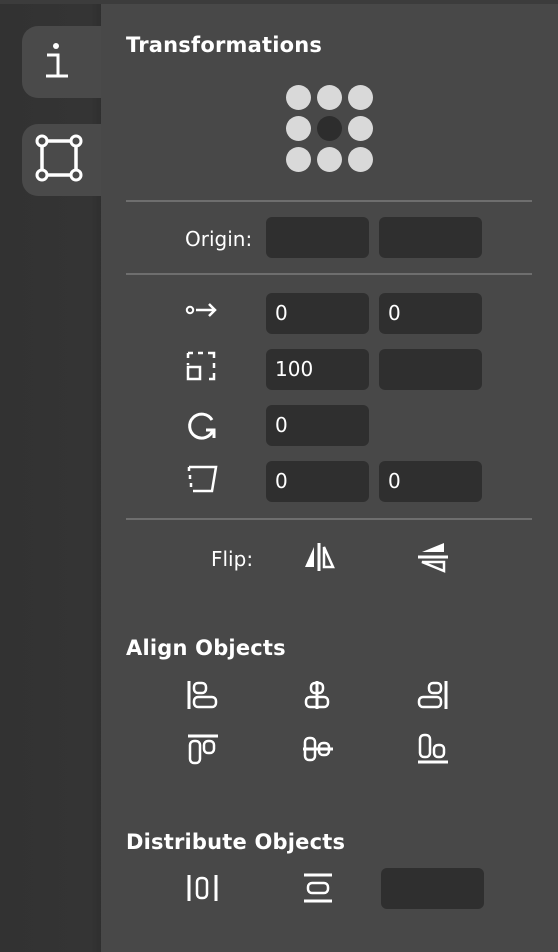  What do you see at coordinates (206, 648) in the screenshot?
I see `align-objects-heading: Align Objects` at bounding box center [206, 648].